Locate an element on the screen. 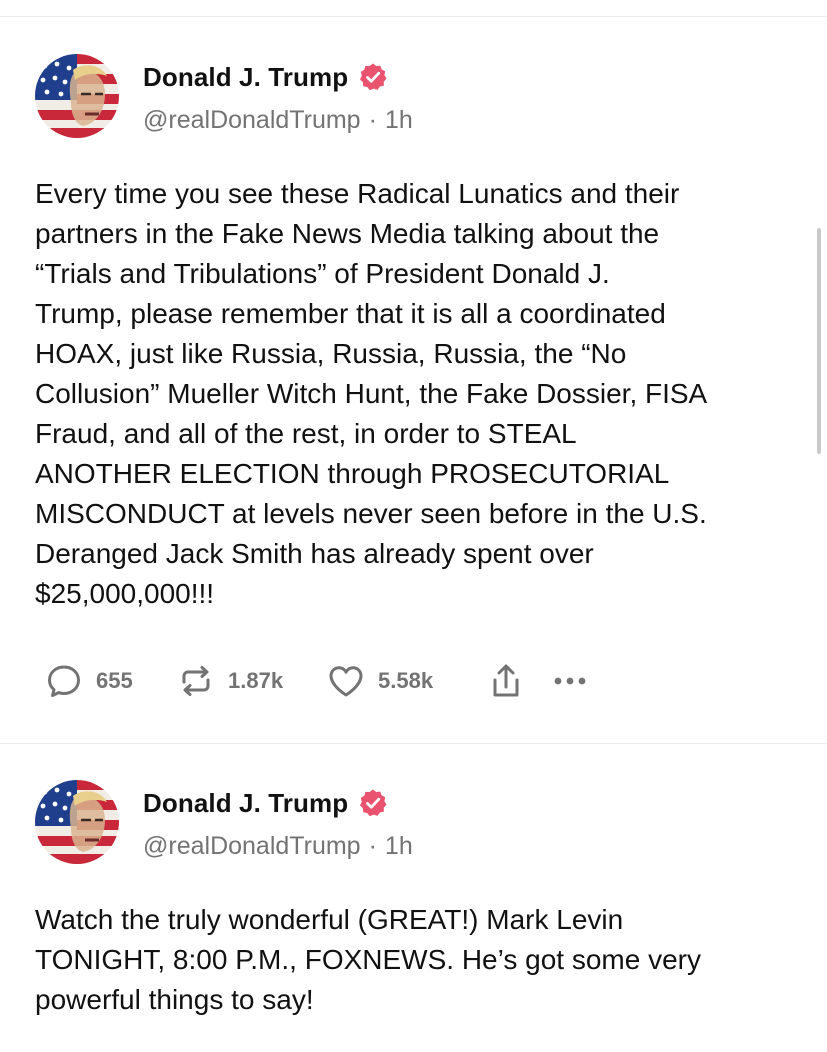  share-button is located at coordinates (518, 681).